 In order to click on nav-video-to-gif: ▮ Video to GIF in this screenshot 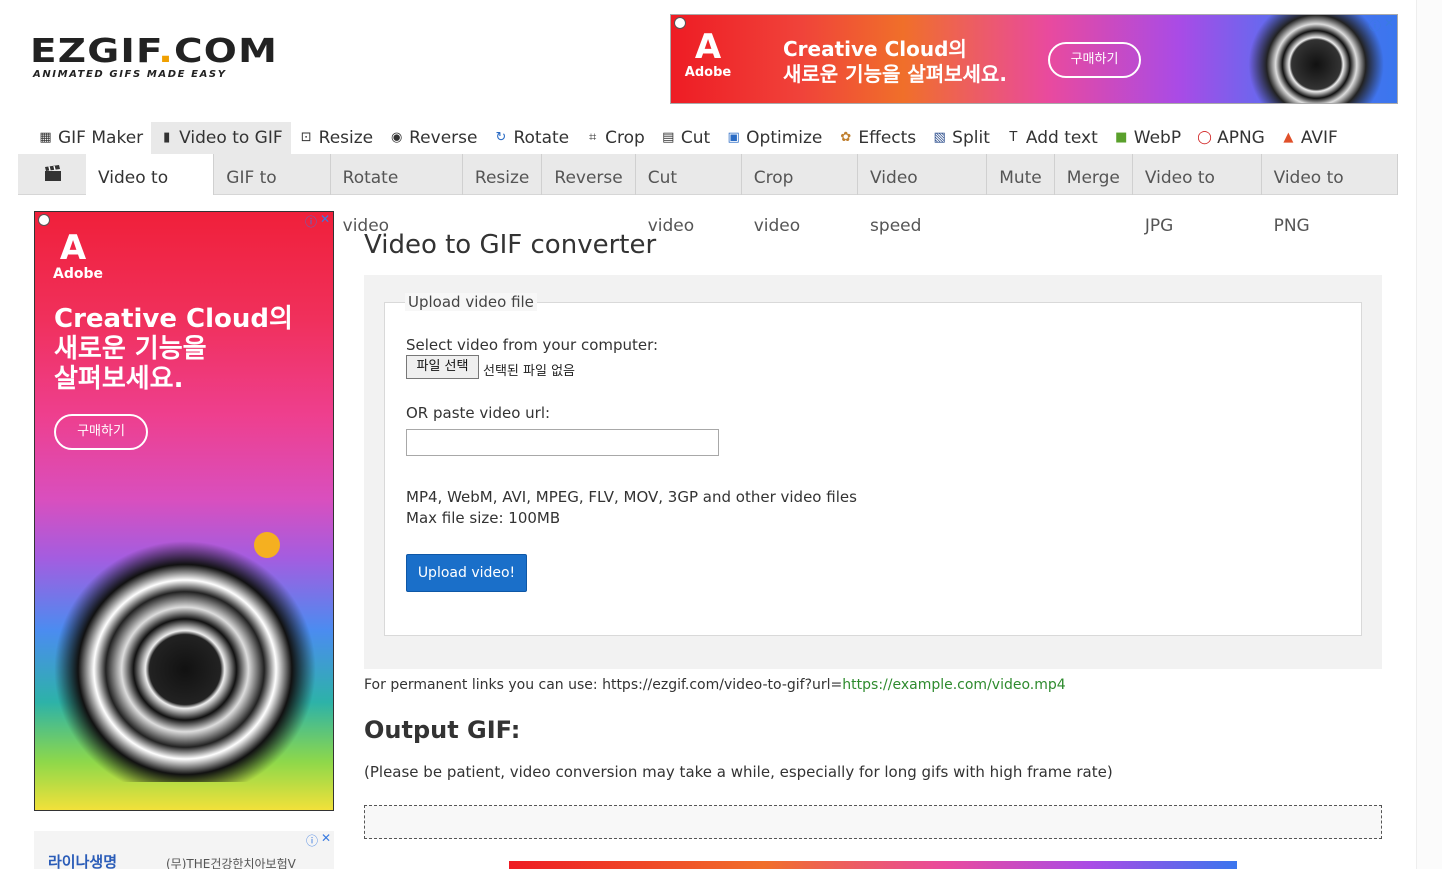, I will do `click(221, 138)`.